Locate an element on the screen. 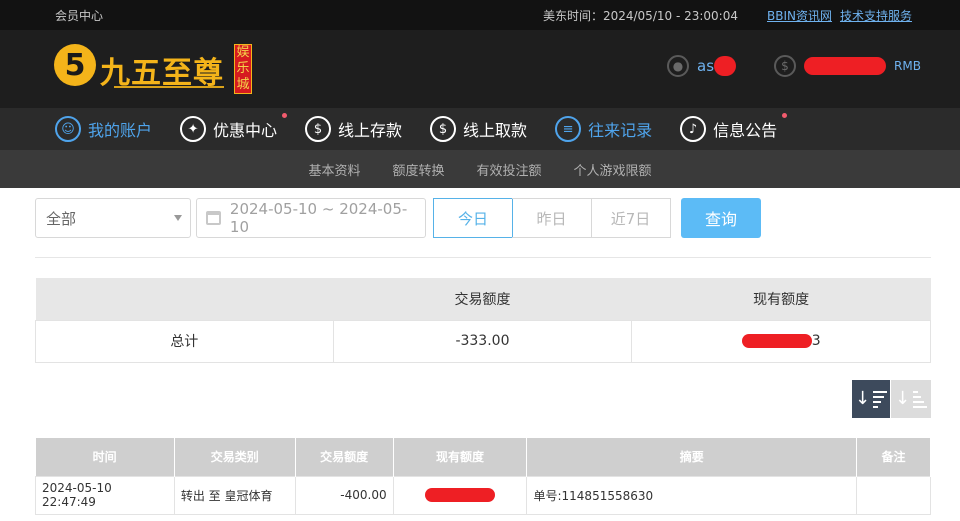 The image size is (960, 521). yesterday-button: 昨日 is located at coordinates (552, 218).